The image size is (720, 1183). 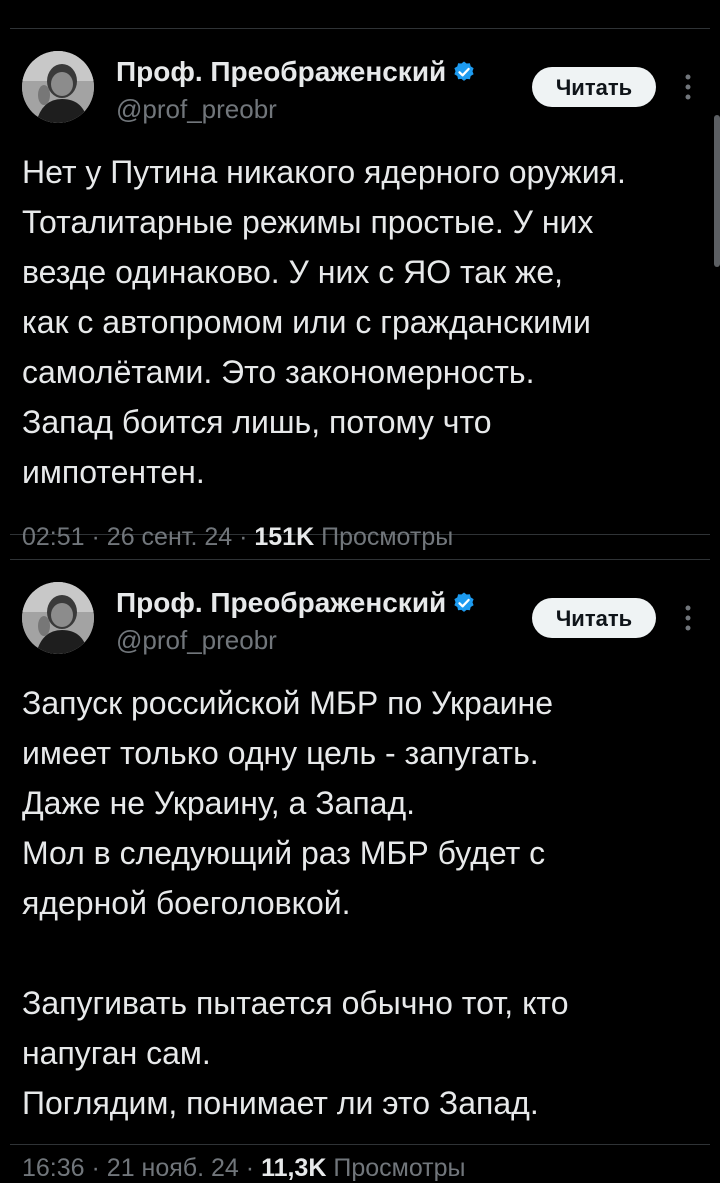 I want to click on tweet-text-line: самолётами. Это закономерность., so click(x=278, y=372).